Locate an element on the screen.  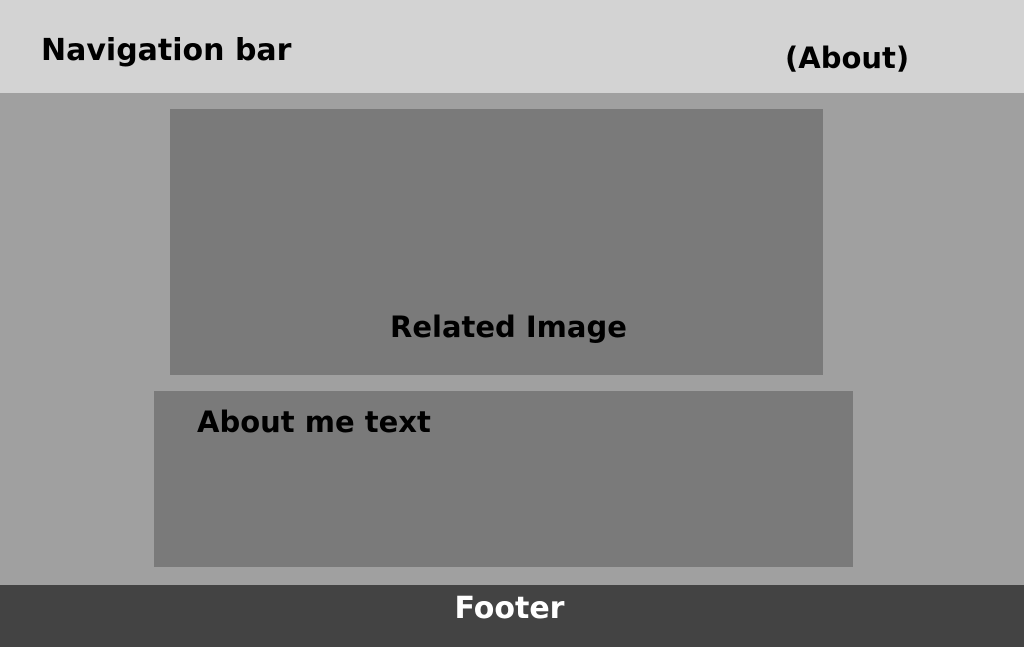
footer: Footer is located at coordinates (512, 616).